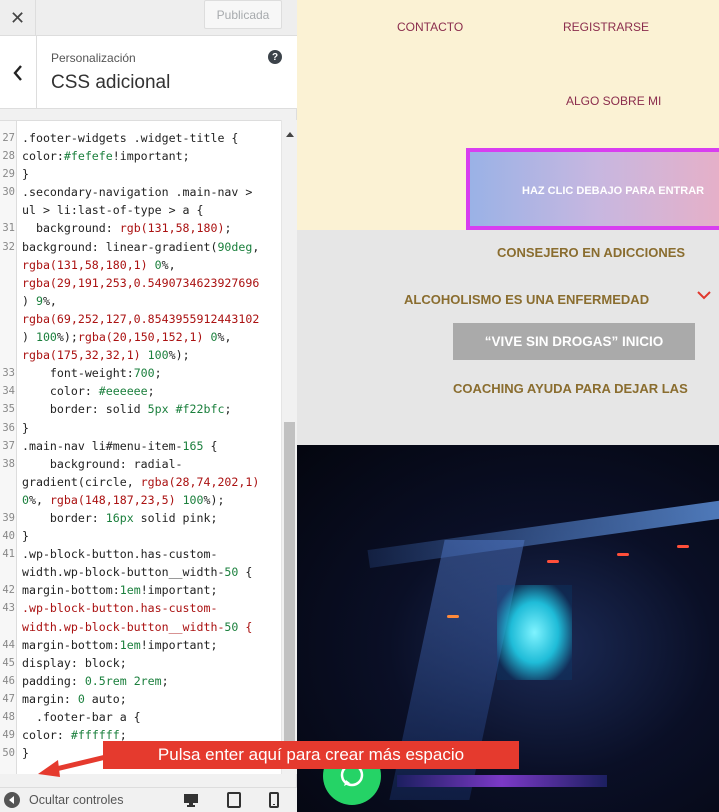 This screenshot has height=812, width=719. Describe the element at coordinates (290, 134) in the screenshot. I see `scroll-up-arrow-icon` at that location.